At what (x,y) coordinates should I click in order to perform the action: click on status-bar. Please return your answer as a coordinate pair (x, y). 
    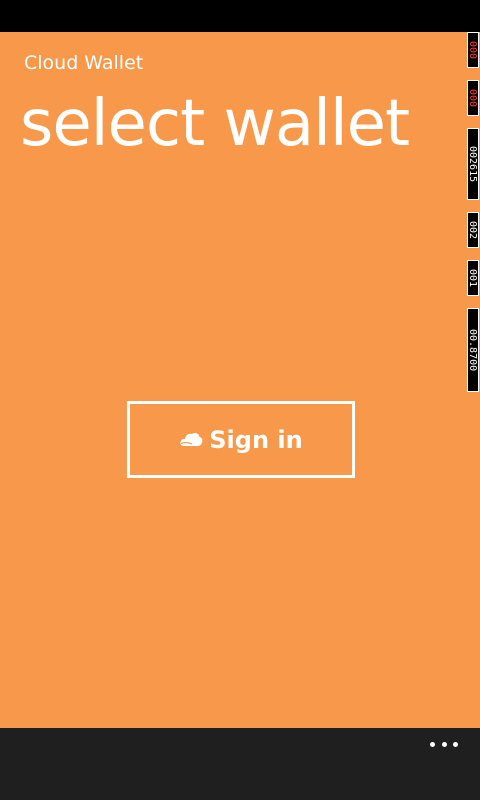
    Looking at the image, I should click on (240, 16).